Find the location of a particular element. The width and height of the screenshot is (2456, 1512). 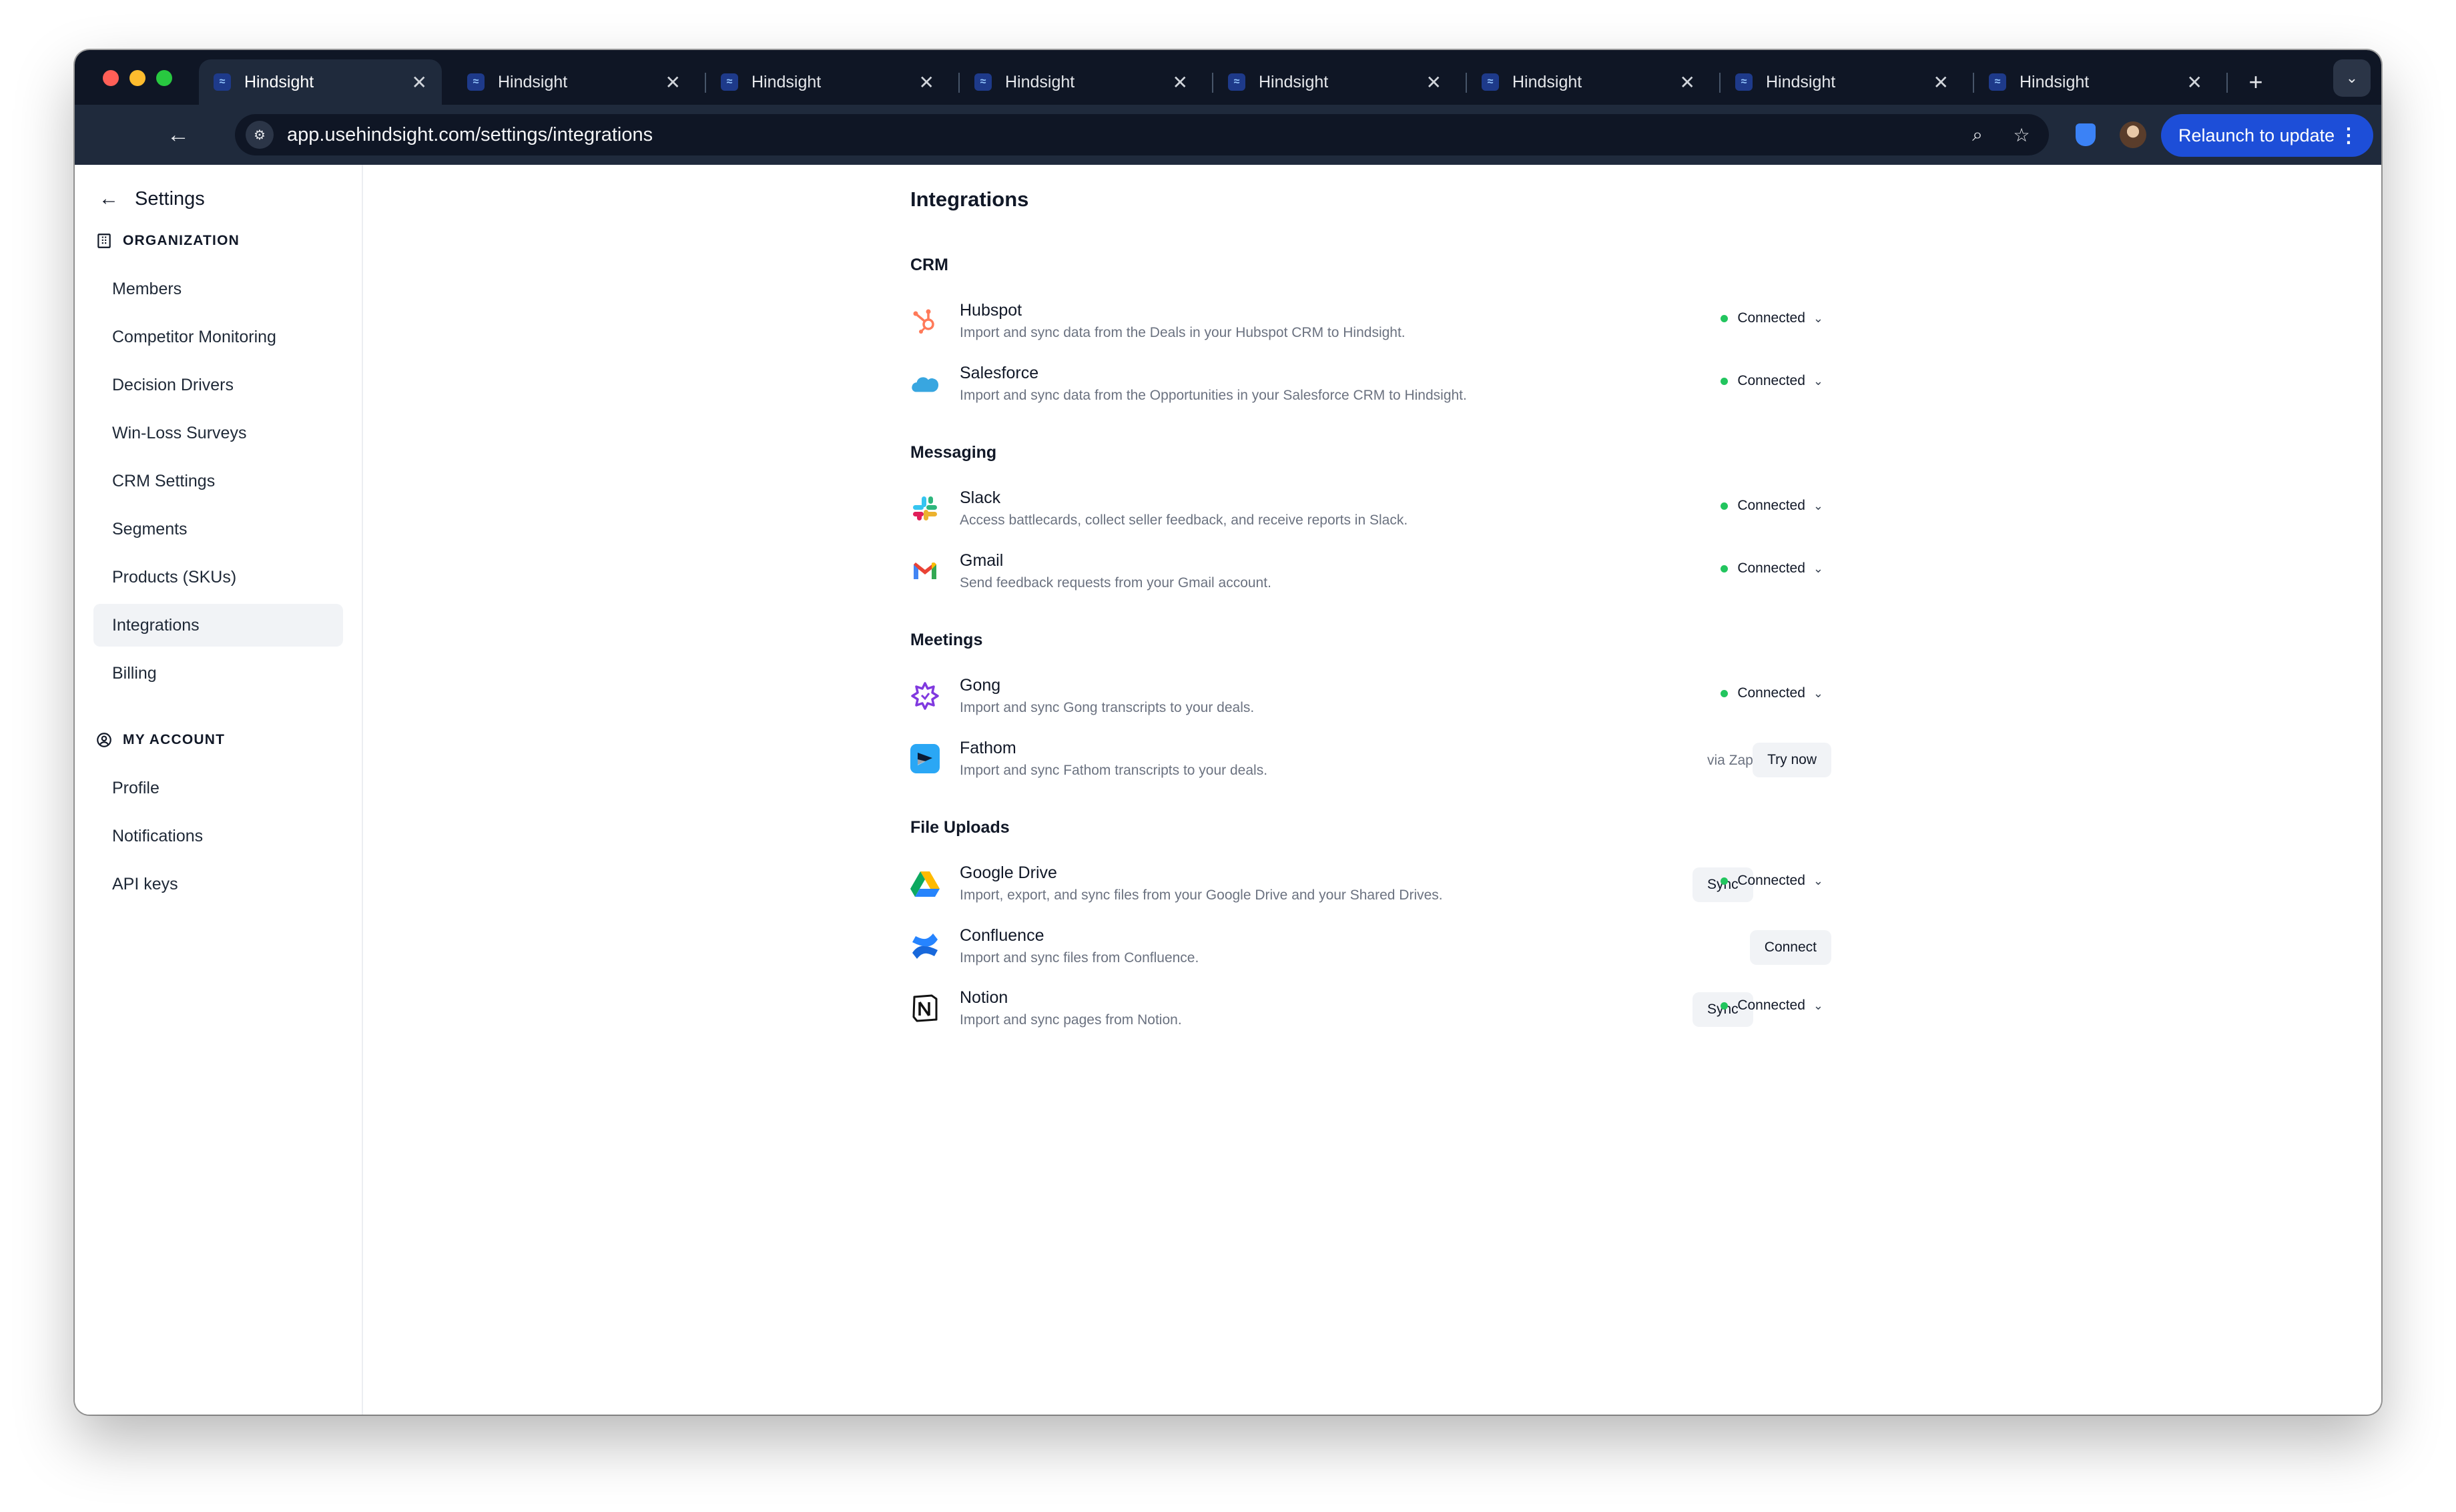

try-now-button: Try now is located at coordinates (1792, 760).